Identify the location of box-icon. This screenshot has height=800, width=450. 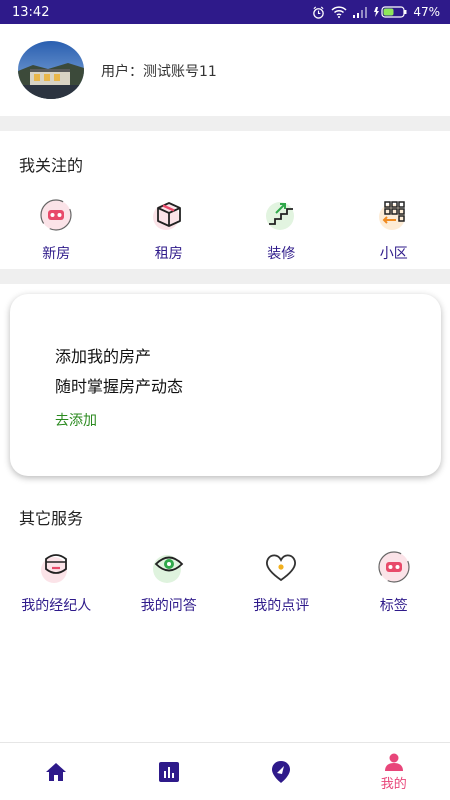
(169, 215).